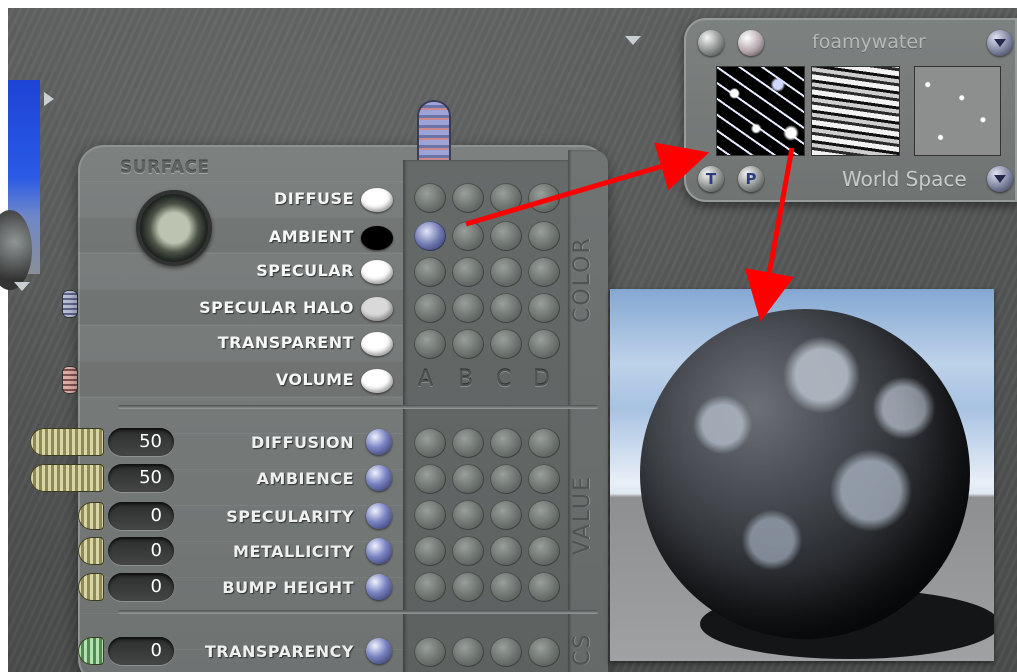  Describe the element at coordinates (377, 381) in the screenshot. I see `volume-color-swatch` at that location.